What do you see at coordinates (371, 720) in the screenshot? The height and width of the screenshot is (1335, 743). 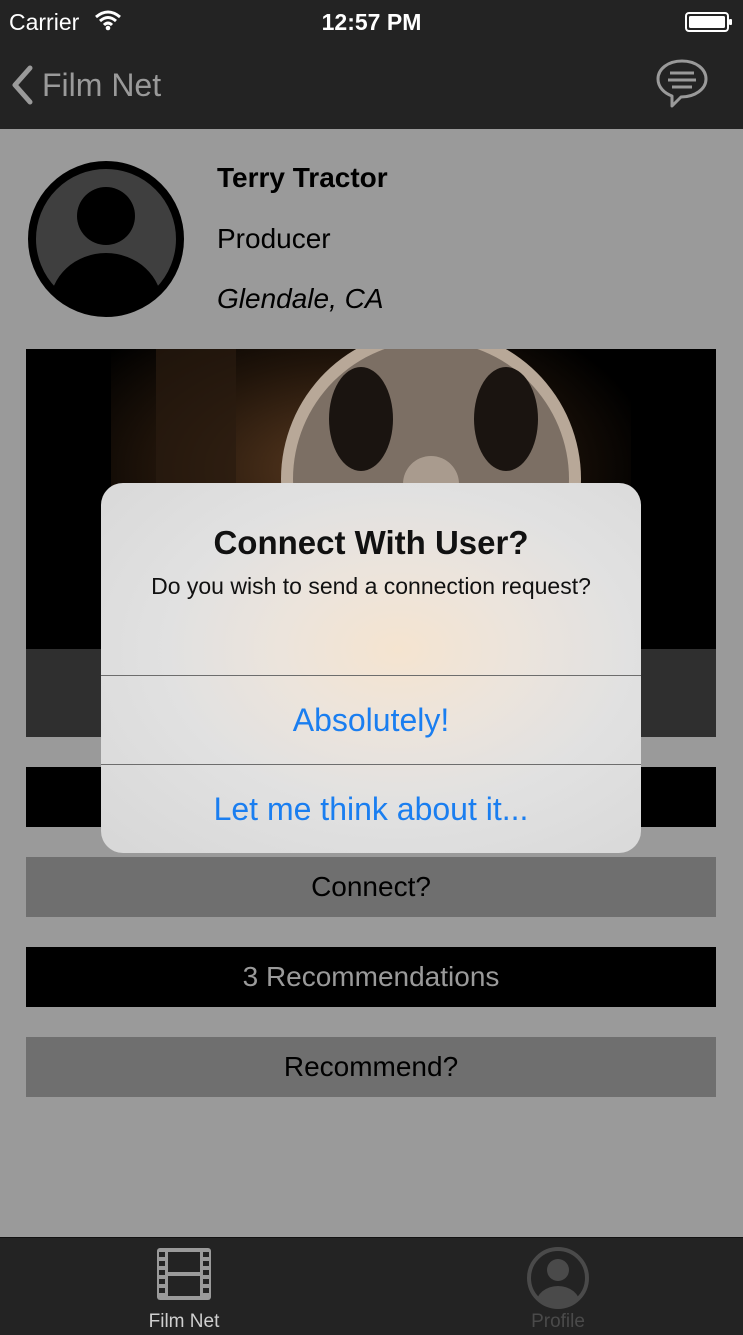 I see `absolutely-button: Absolutely!` at bounding box center [371, 720].